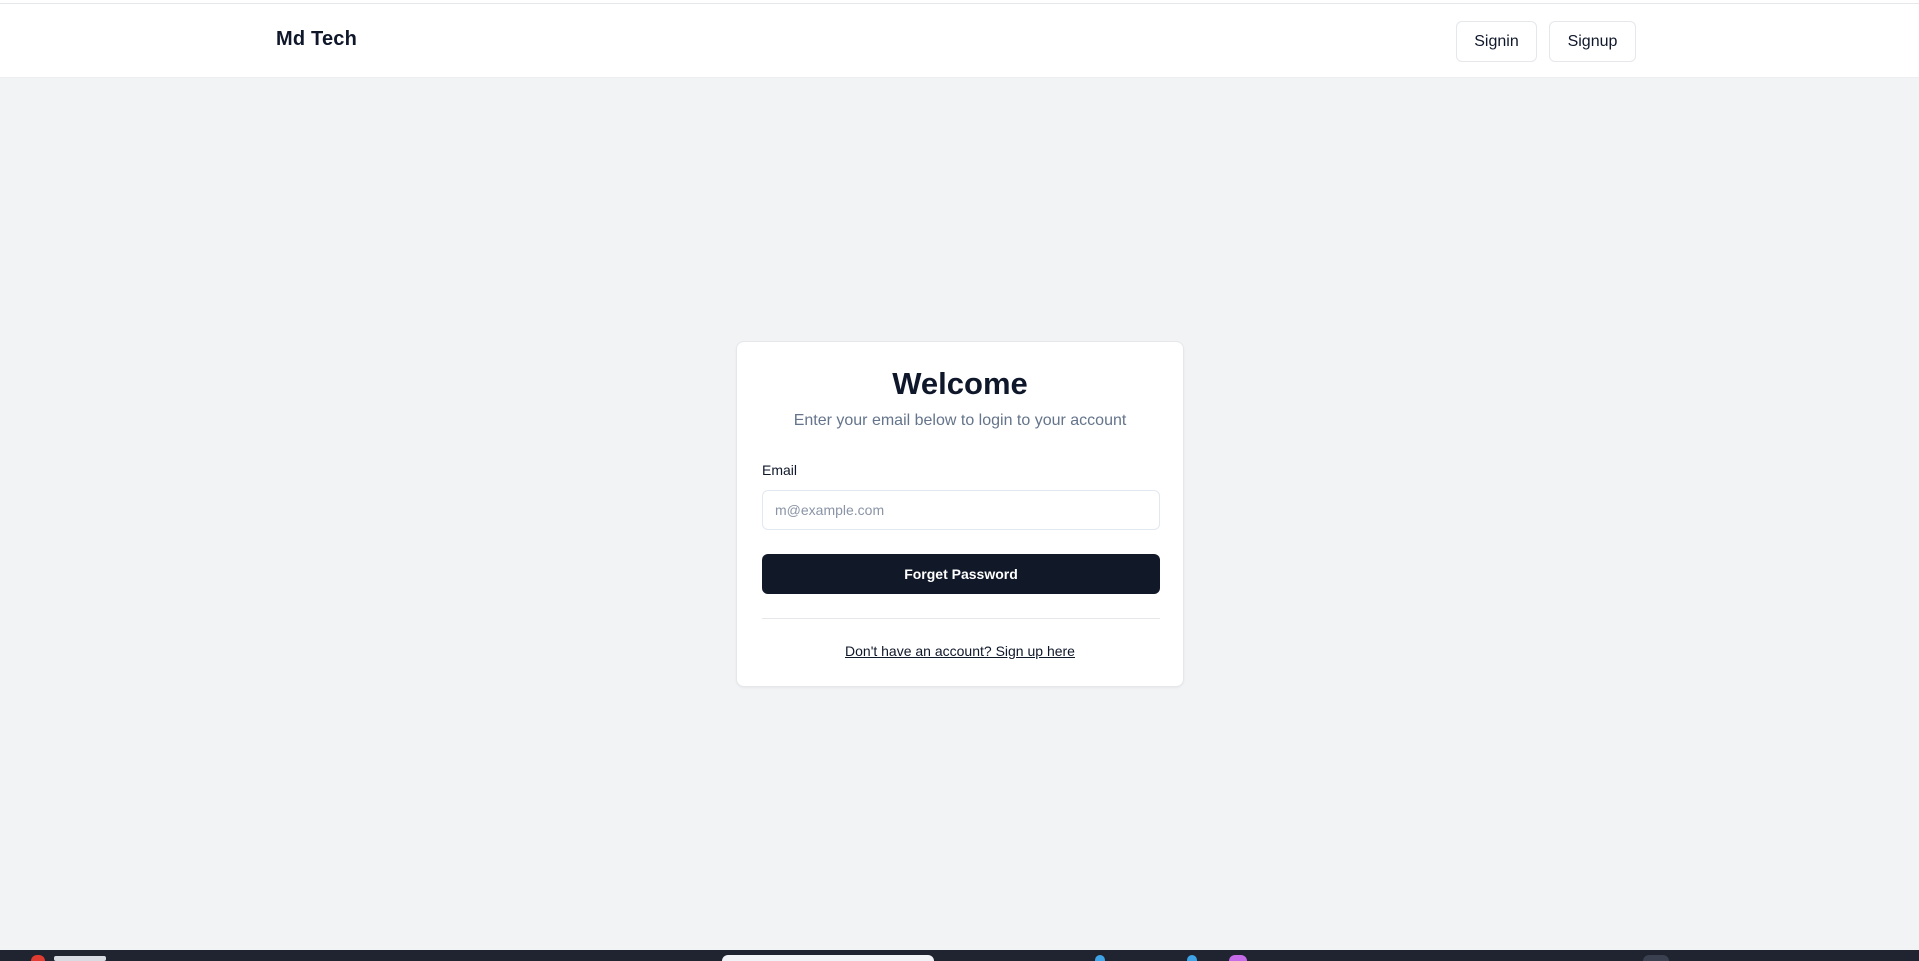 The width and height of the screenshot is (1919, 961). Describe the element at coordinates (780, 470) in the screenshot. I see `email-label: Email` at that location.